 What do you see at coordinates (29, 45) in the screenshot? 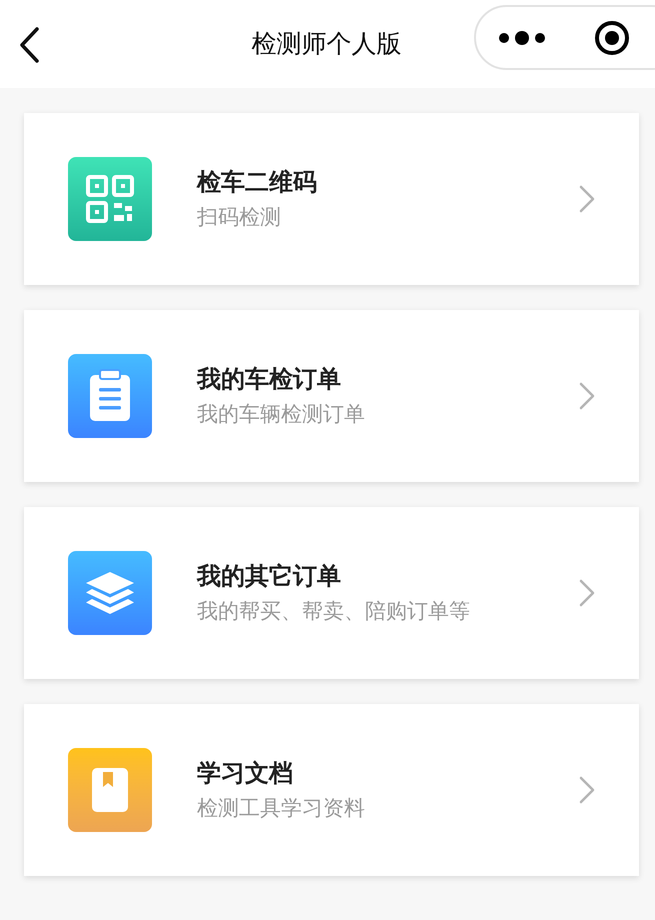
I see `back-icon` at bounding box center [29, 45].